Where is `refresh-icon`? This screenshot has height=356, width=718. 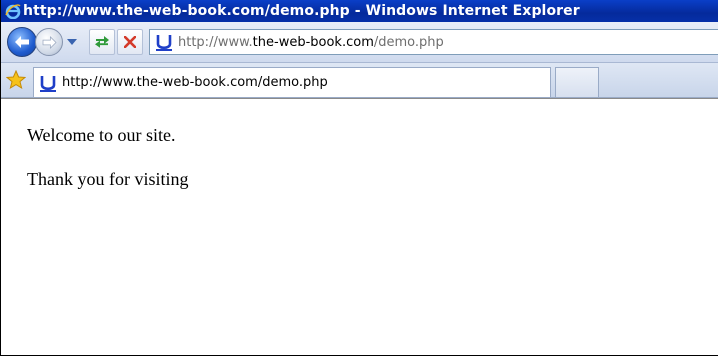 refresh-icon is located at coordinates (102, 42).